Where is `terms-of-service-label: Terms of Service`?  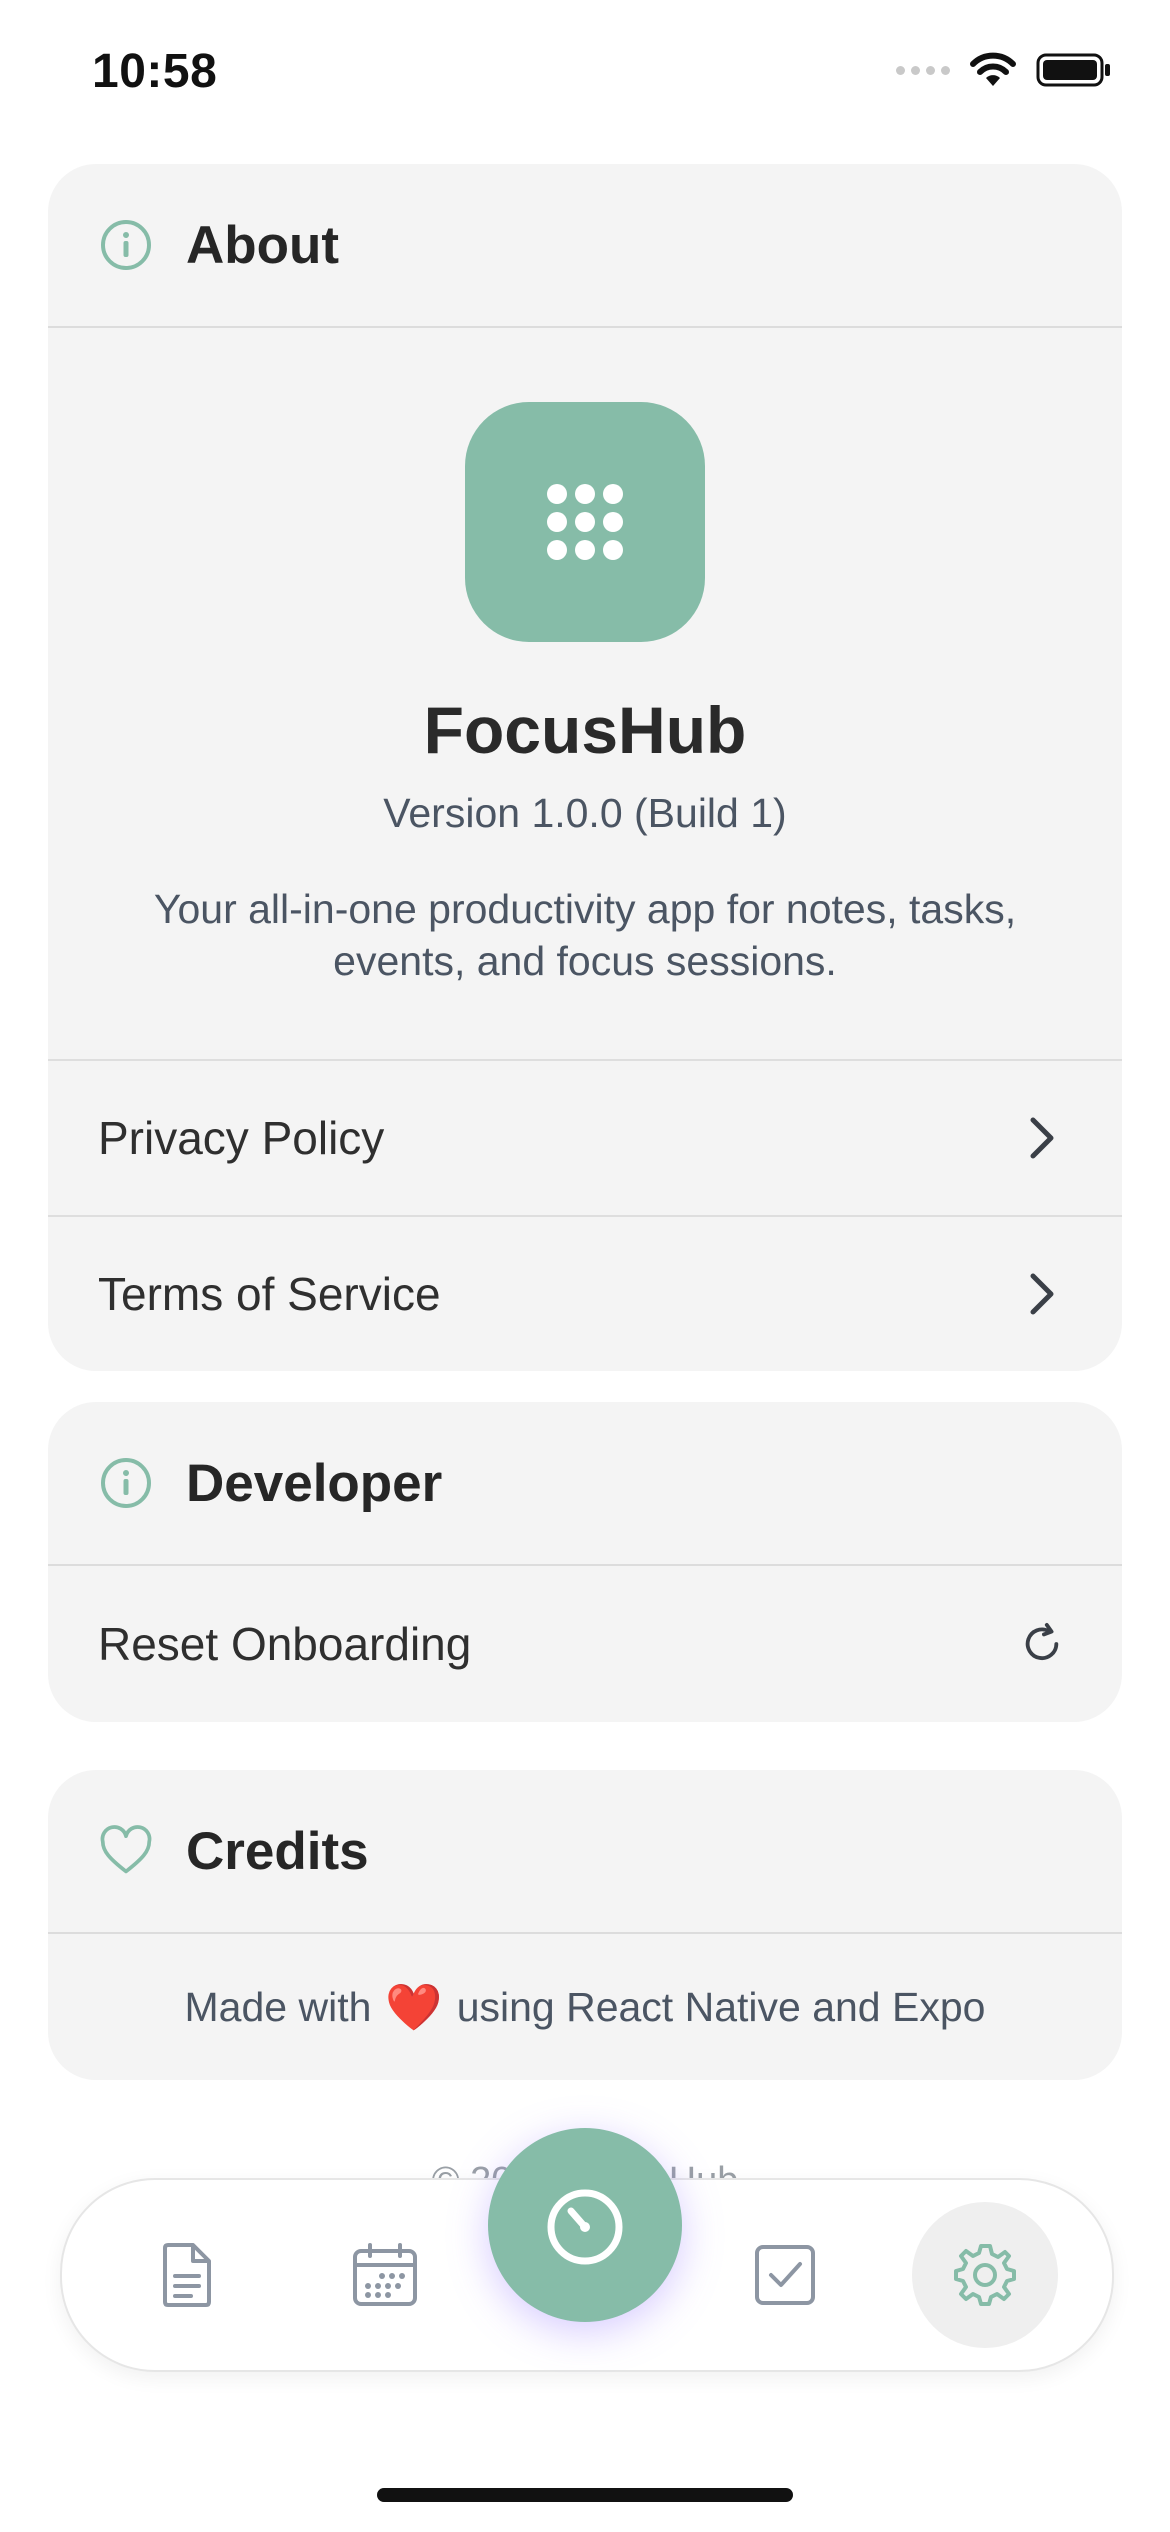 terms-of-service-label: Terms of Service is located at coordinates (269, 1294).